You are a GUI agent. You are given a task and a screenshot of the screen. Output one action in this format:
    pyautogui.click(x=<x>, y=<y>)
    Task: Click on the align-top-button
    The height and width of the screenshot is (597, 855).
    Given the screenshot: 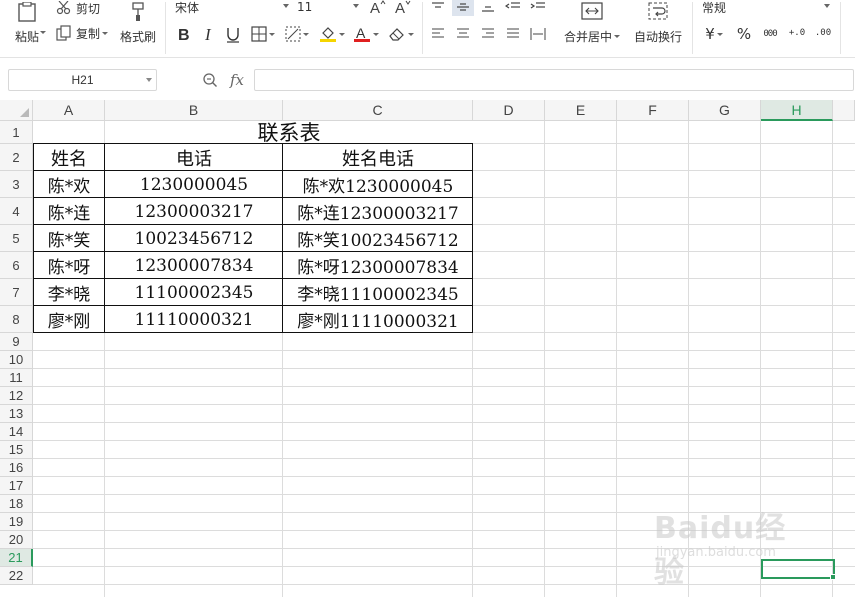 What is the action you would take?
    pyautogui.click(x=438, y=8)
    